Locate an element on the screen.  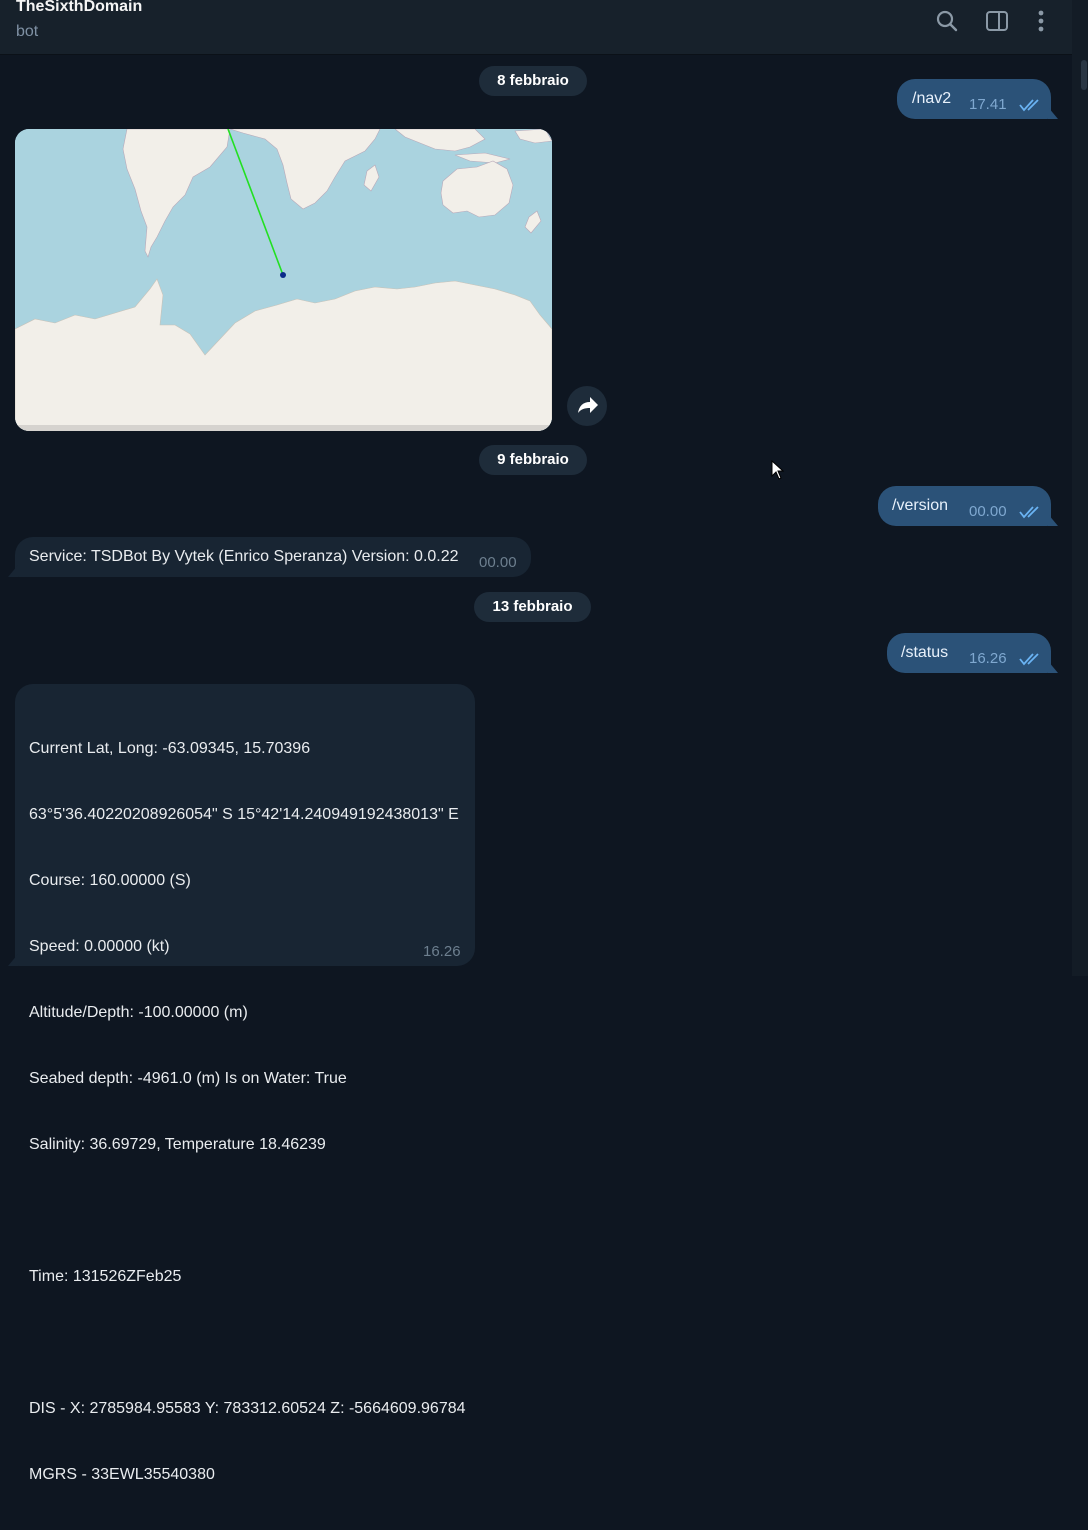
mouse-cursor-icon is located at coordinates (778, 470).